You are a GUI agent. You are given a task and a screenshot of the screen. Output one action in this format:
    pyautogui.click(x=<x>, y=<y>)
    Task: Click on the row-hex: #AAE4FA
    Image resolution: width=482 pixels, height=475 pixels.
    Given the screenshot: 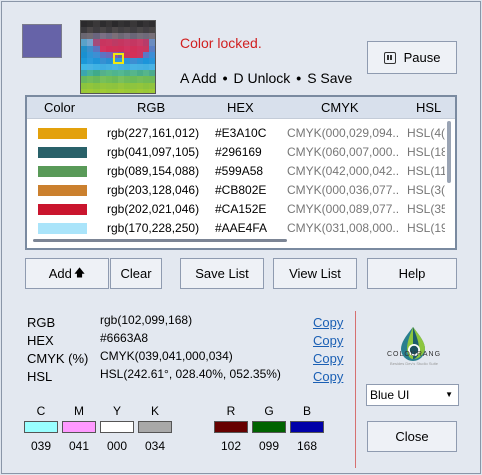 What is the action you would take?
    pyautogui.click(x=241, y=228)
    